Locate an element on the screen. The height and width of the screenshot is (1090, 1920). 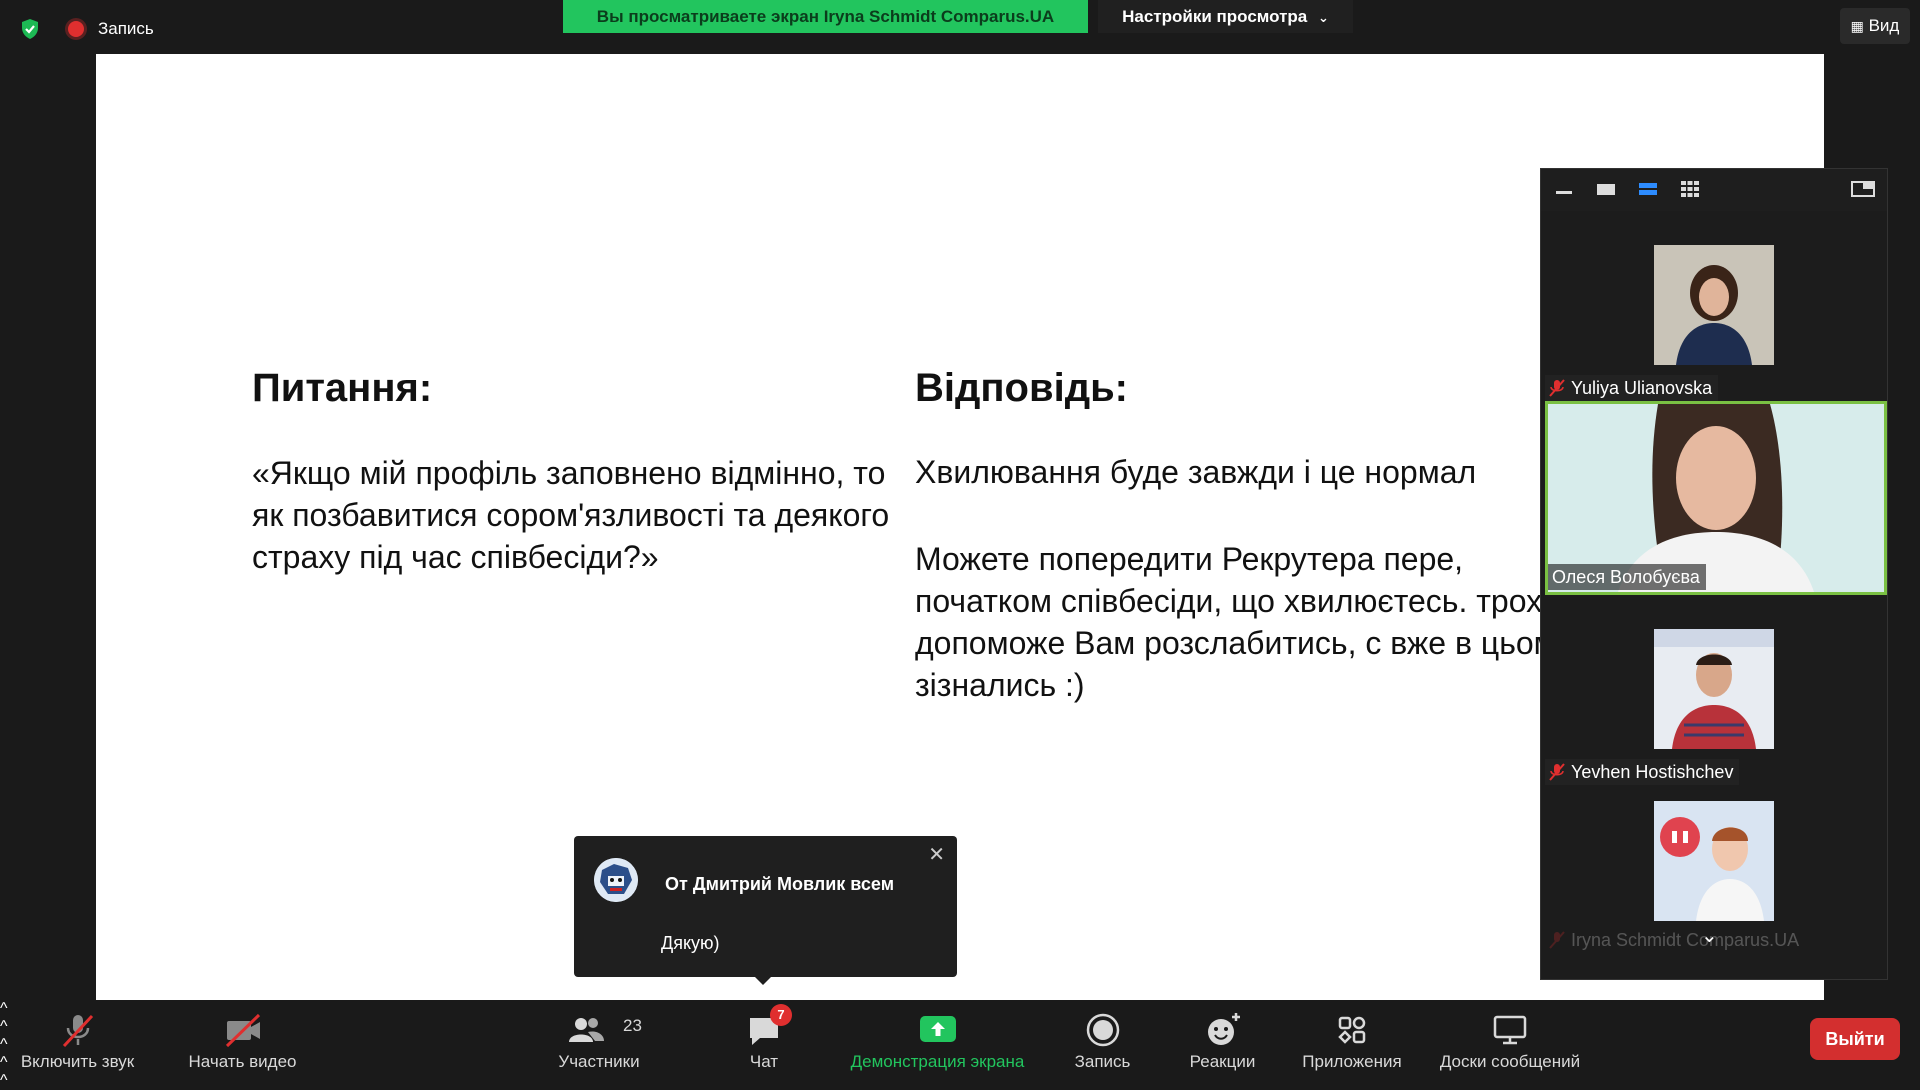
participants-button: 23 Участники is located at coordinates (599, 1040).